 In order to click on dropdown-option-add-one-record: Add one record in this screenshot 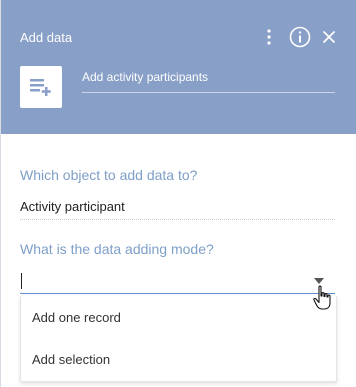, I will do `click(76, 317)`.